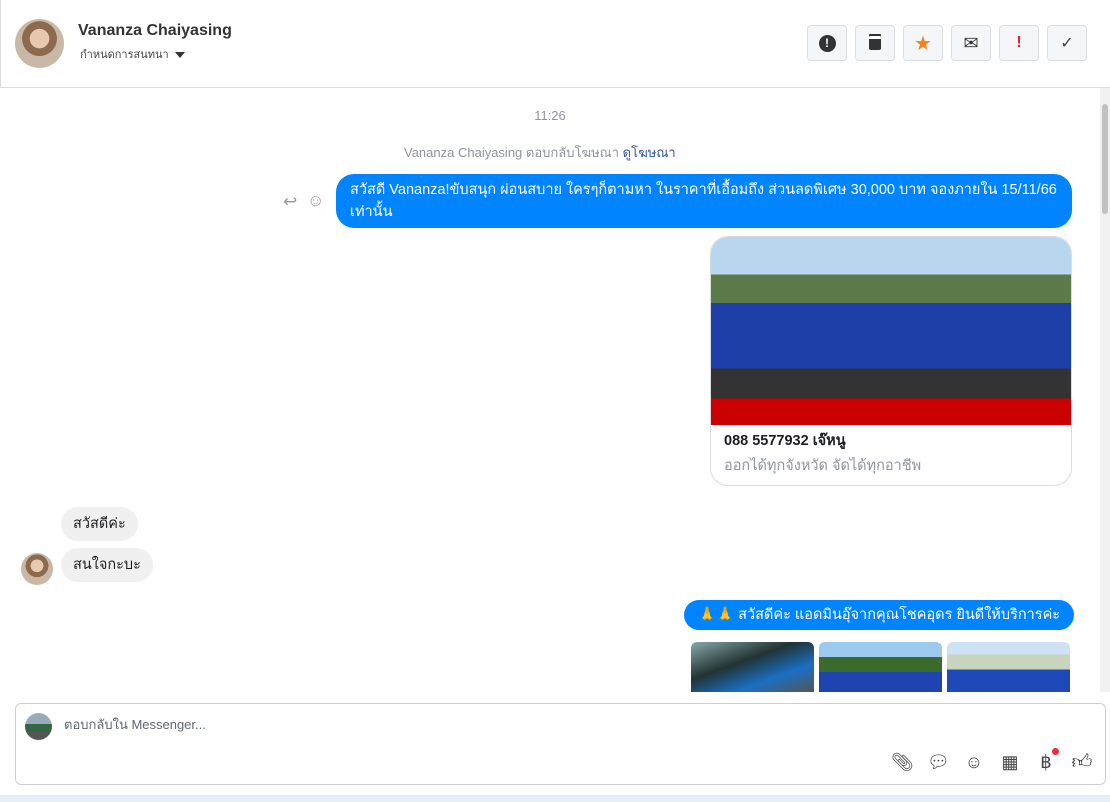 The width and height of the screenshot is (1110, 802). I want to click on exclamation-icon: !, so click(1019, 42).